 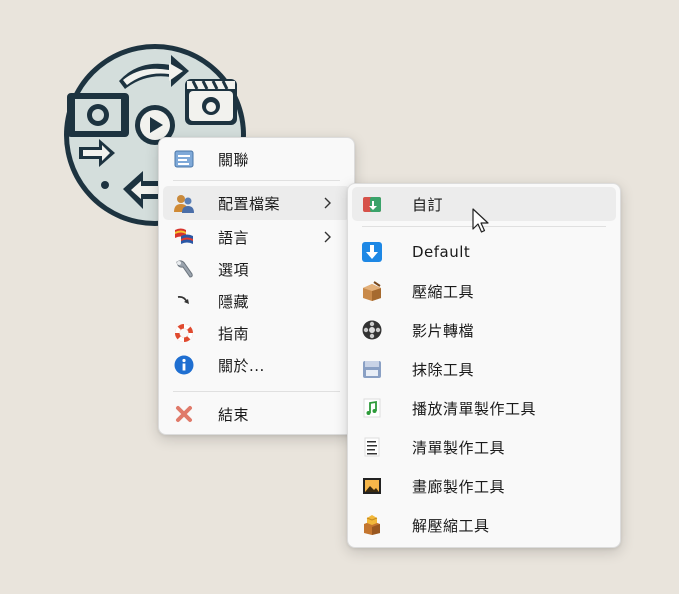 What do you see at coordinates (372, 369) in the screenshot?
I see `erase-disk-icon` at bounding box center [372, 369].